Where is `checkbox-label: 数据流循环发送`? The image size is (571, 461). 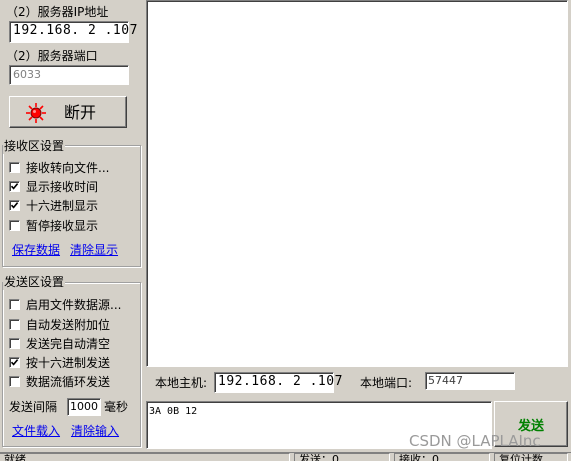
checkbox-label: 数据流循环发送 is located at coordinates (68, 381).